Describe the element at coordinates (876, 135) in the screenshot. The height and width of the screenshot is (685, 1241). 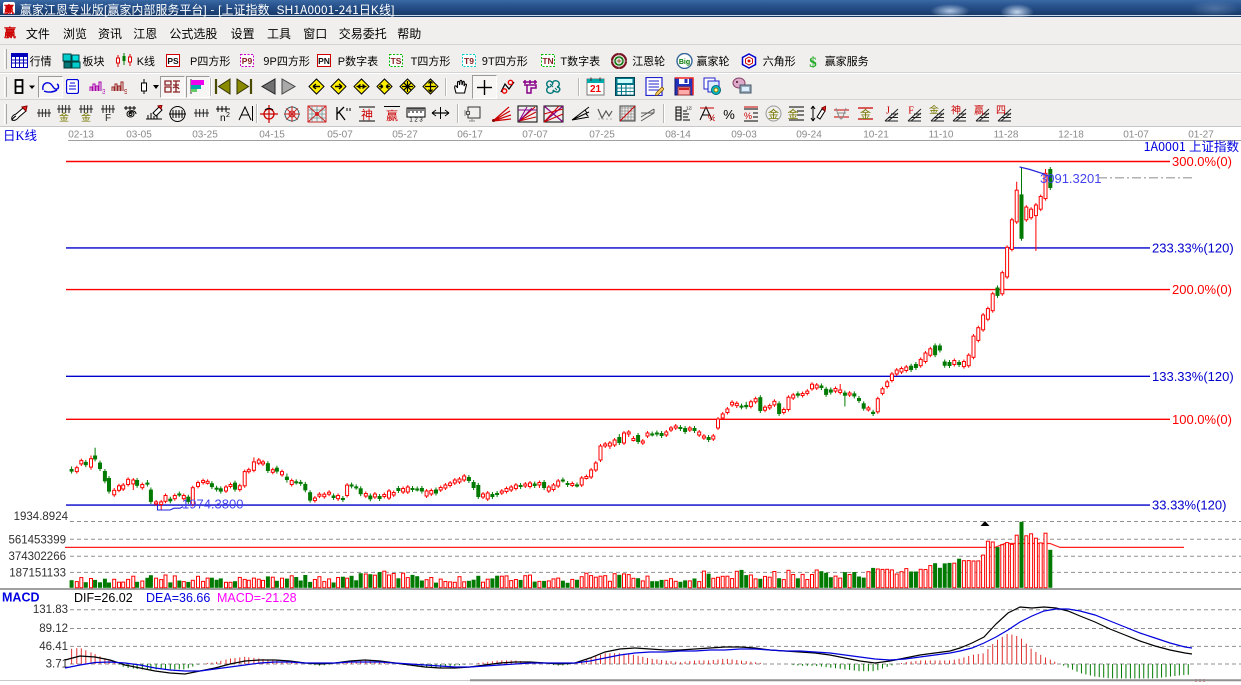
I see `svg-text: 10-21` at that location.